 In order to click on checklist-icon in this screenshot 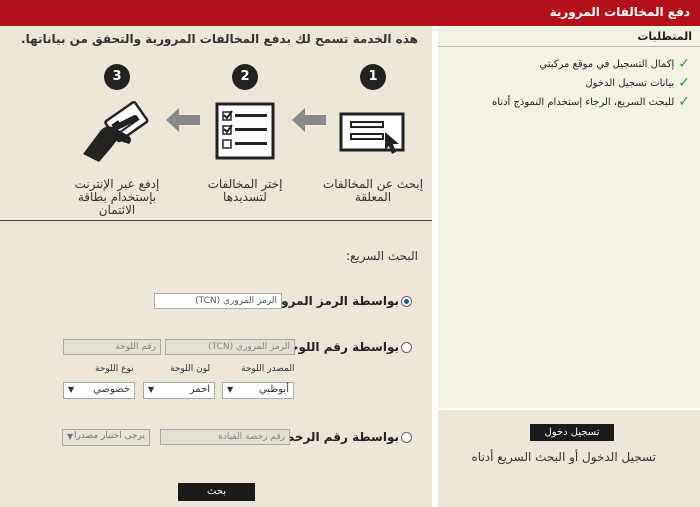, I will do `click(245, 131)`.